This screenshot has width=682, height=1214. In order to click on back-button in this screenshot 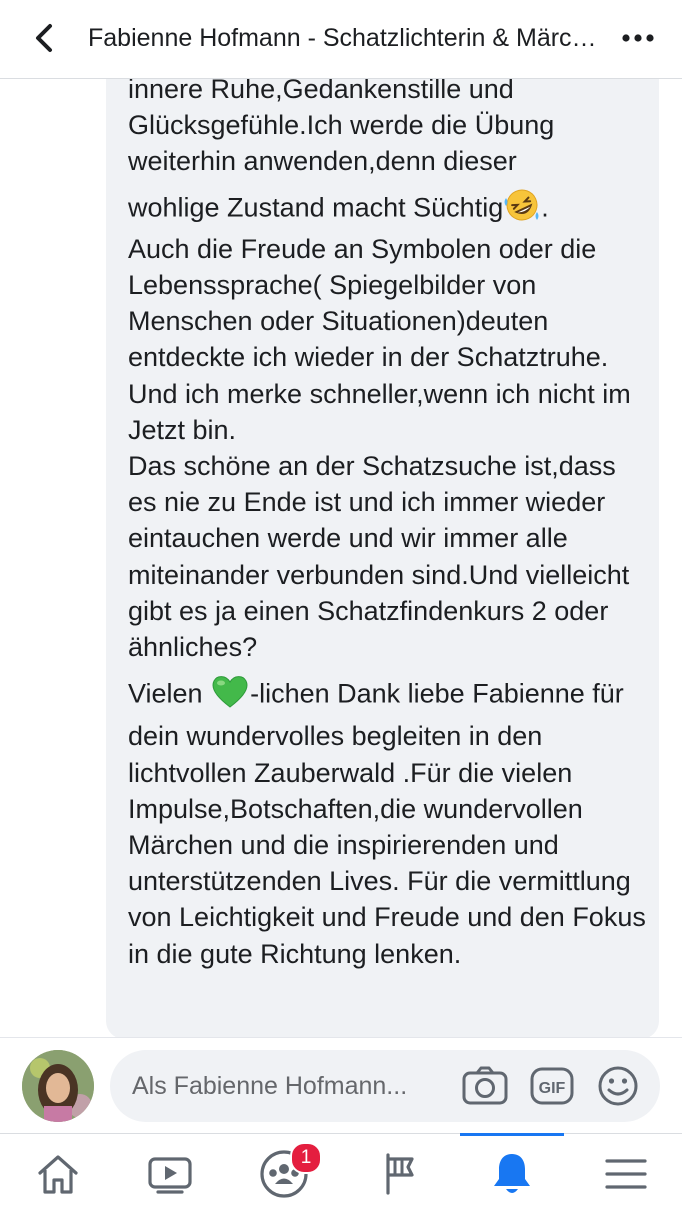, I will do `click(44, 38)`.